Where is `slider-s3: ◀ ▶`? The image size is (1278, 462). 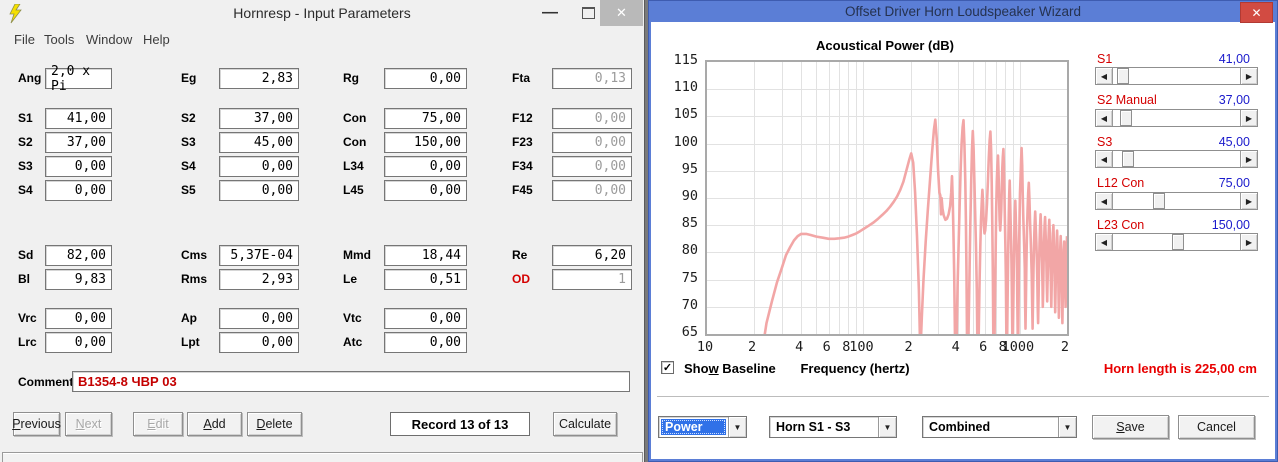 slider-s3: ◀ ▶ is located at coordinates (1176, 159).